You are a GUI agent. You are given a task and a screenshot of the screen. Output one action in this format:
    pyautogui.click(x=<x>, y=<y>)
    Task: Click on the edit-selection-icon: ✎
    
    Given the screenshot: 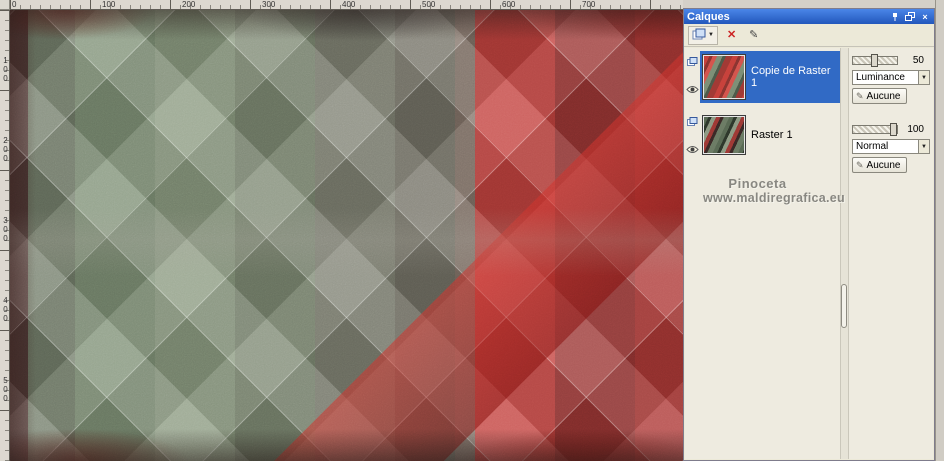 What is the action you would take?
    pyautogui.click(x=754, y=35)
    